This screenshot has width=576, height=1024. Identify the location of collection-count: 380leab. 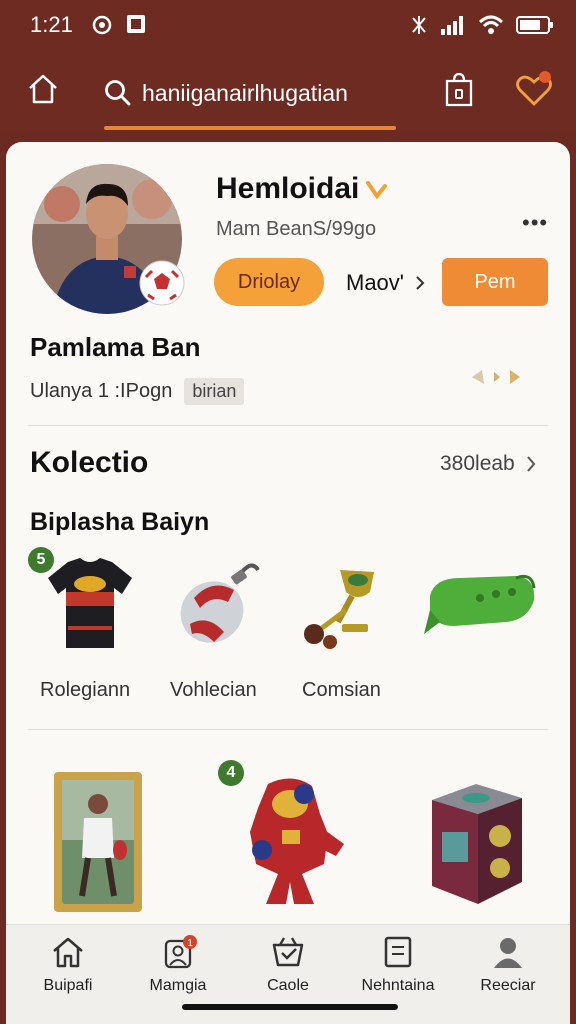
(477, 463).